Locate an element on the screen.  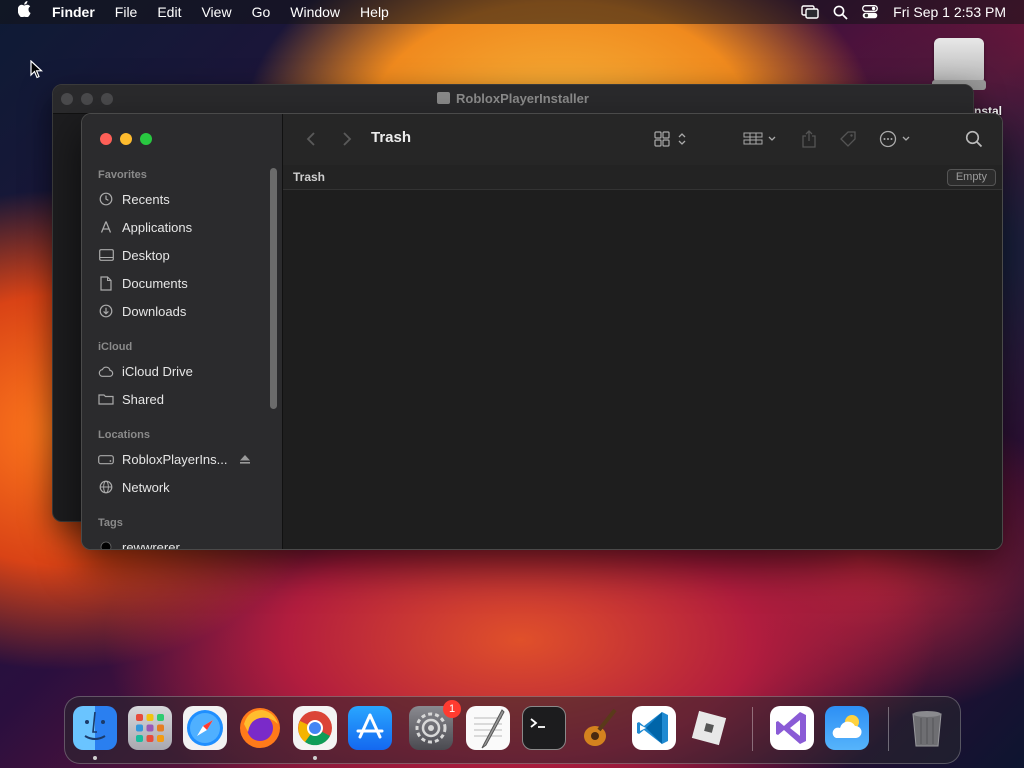
dock-finder-icon is located at coordinates (95, 728).